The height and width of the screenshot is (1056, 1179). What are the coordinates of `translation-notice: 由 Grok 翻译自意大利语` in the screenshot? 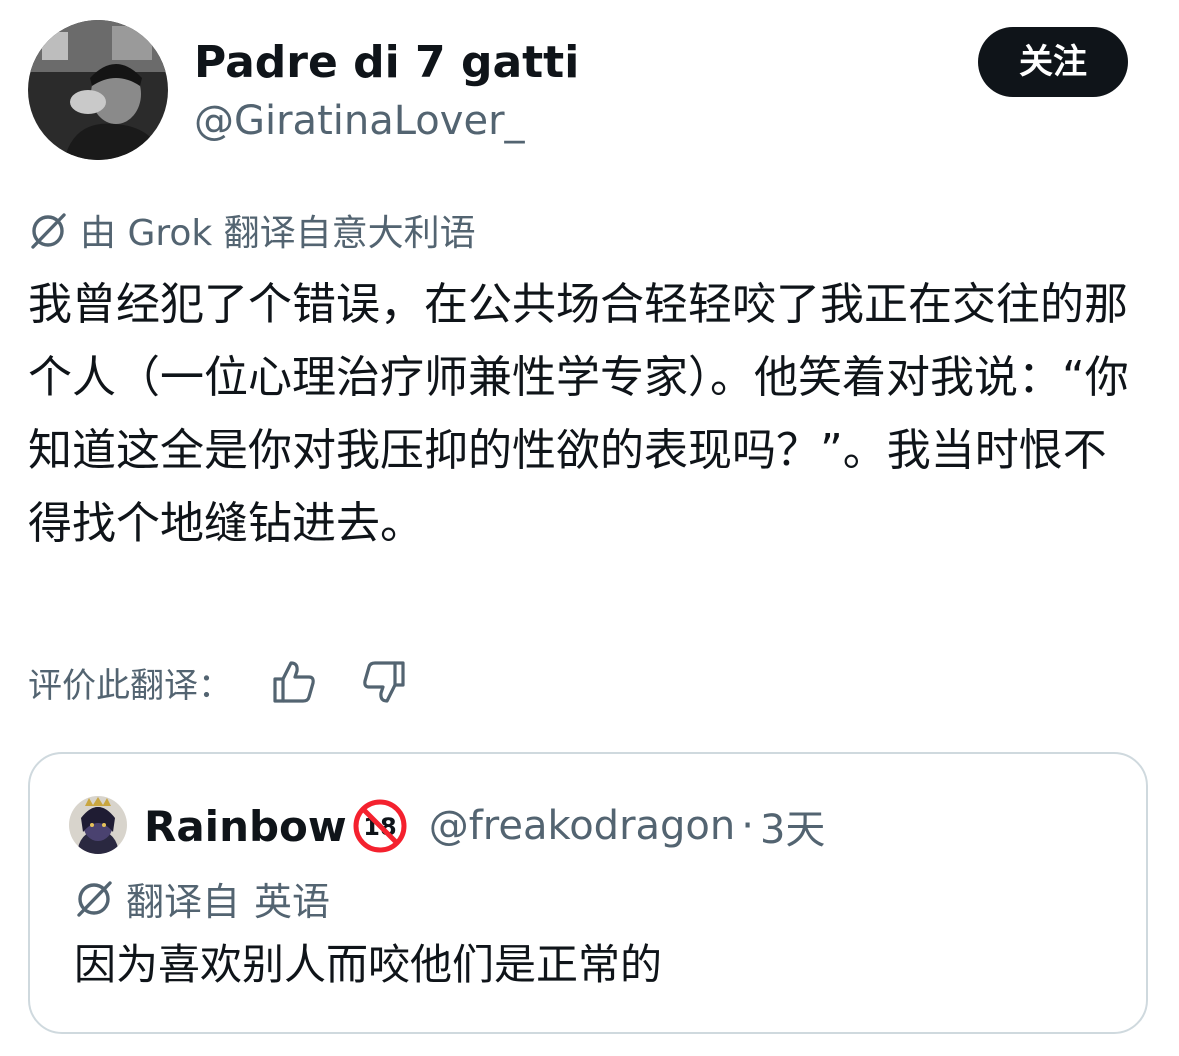 It's located at (252, 230).